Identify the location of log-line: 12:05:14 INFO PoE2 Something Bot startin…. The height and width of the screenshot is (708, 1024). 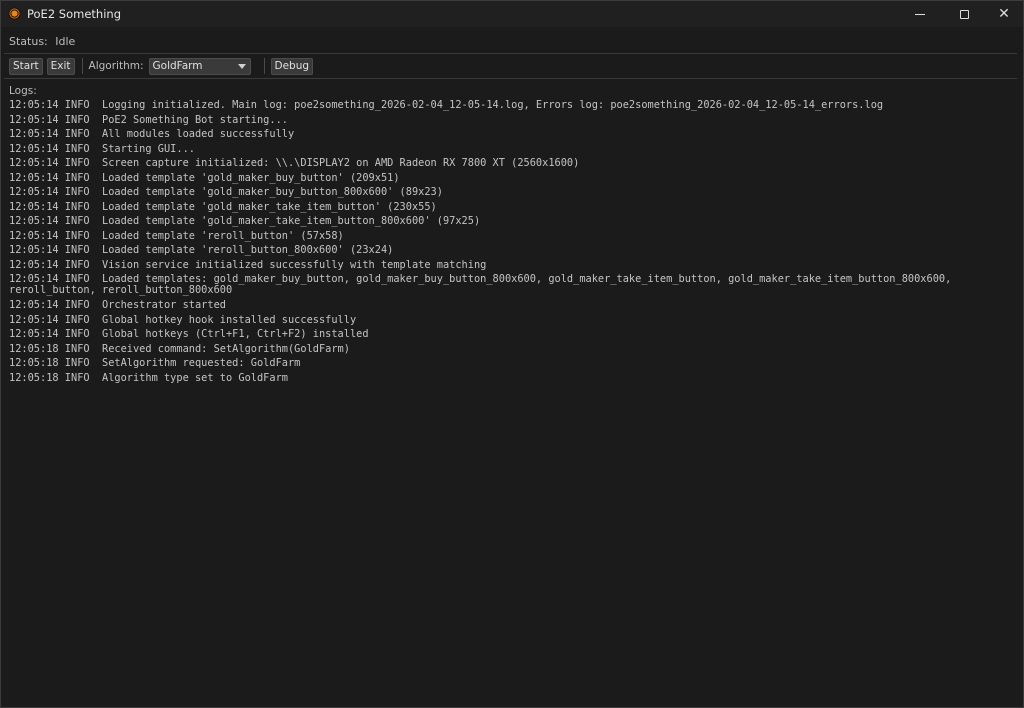
(148, 119).